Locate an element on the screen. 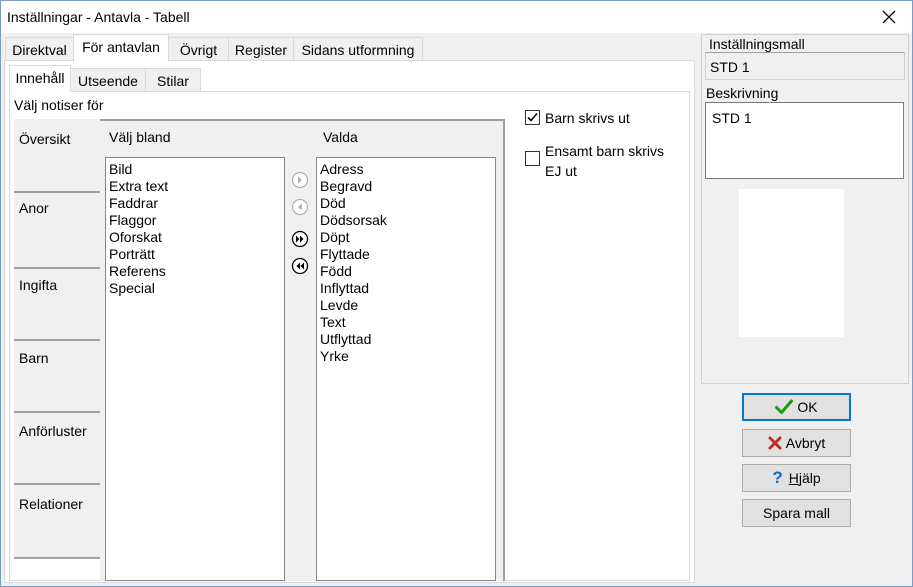 This screenshot has height=587, width=913. help-mnemonic: H is located at coordinates (793, 478).